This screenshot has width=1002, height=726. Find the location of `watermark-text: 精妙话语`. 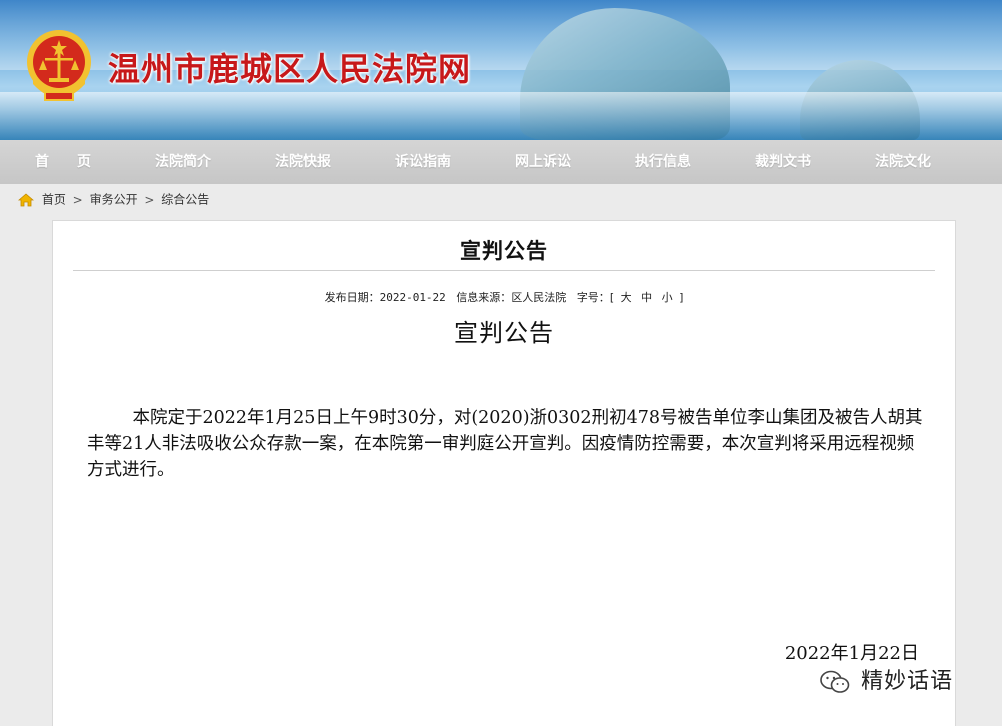

watermark-text: 精妙话语 is located at coordinates (907, 681).